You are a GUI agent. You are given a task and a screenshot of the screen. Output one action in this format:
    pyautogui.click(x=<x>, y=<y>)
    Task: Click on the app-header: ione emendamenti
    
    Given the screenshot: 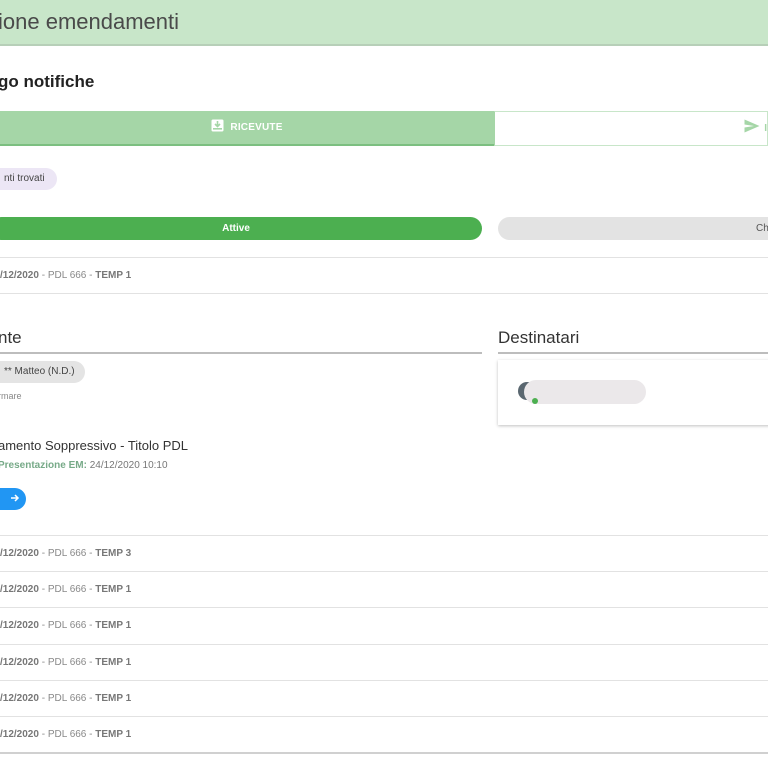 What is the action you would take?
    pyautogui.click(x=384, y=23)
    